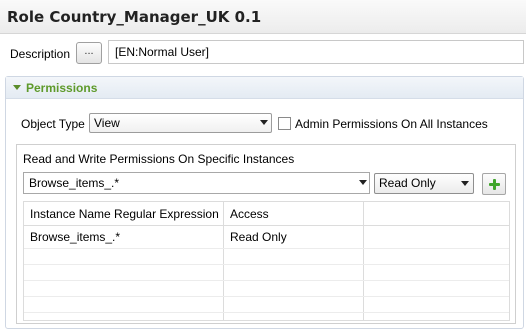  Describe the element at coordinates (196, 183) in the screenshot. I see `instance-expression-combo: Browse_items_.*` at that location.